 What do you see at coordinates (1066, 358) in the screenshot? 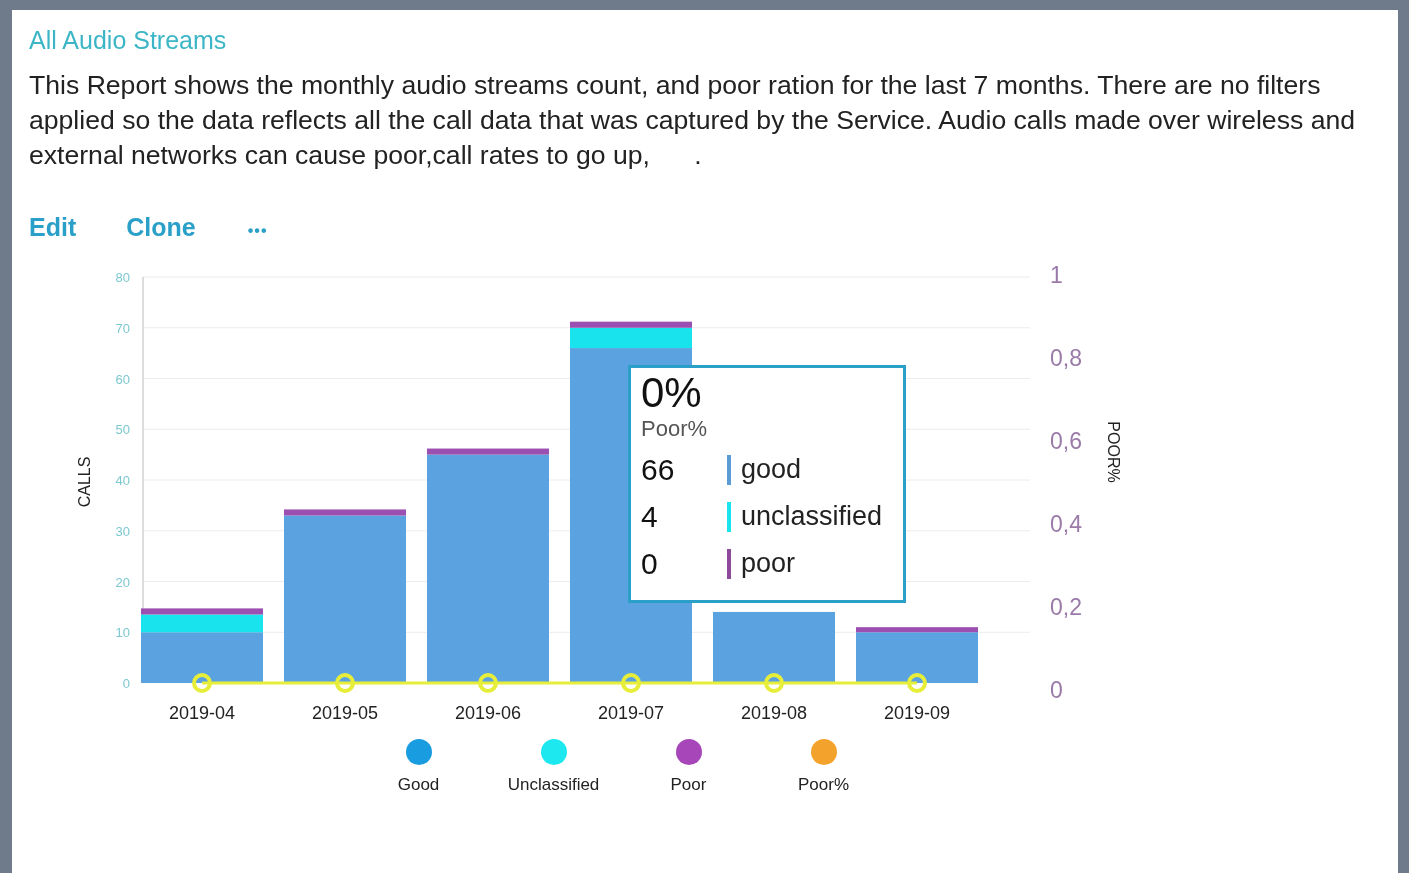
I see `right-tick-label: 0,8` at bounding box center [1066, 358].